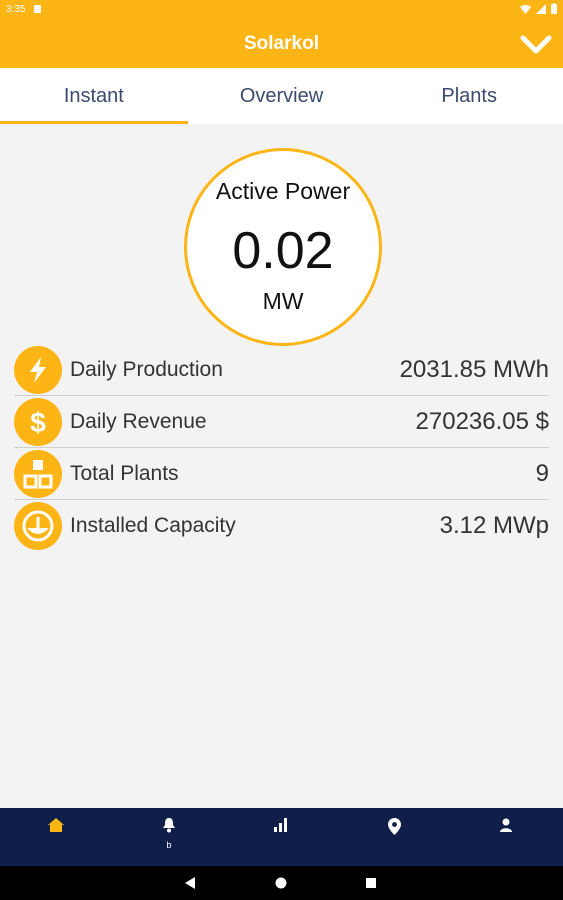  I want to click on nav-map, so click(394, 838).